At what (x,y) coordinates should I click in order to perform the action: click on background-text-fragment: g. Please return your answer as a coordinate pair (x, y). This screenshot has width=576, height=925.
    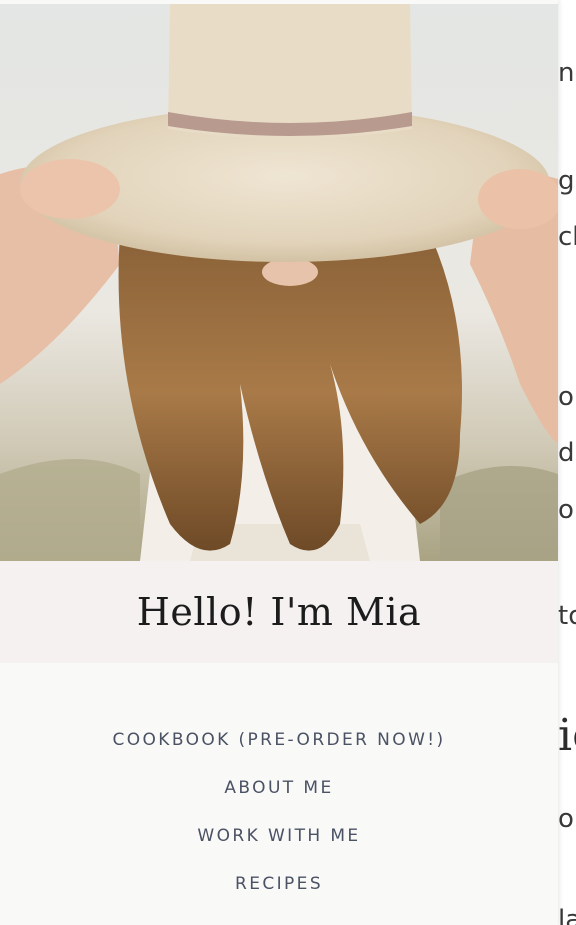
    Looking at the image, I should click on (566, 181).